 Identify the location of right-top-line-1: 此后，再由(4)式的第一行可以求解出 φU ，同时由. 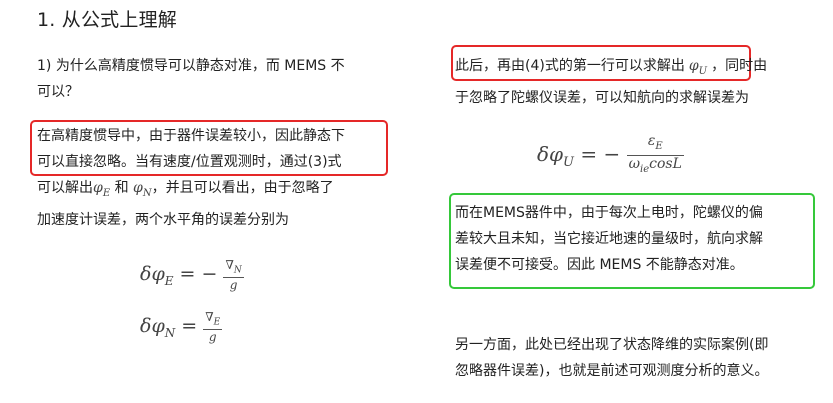
(611, 67).